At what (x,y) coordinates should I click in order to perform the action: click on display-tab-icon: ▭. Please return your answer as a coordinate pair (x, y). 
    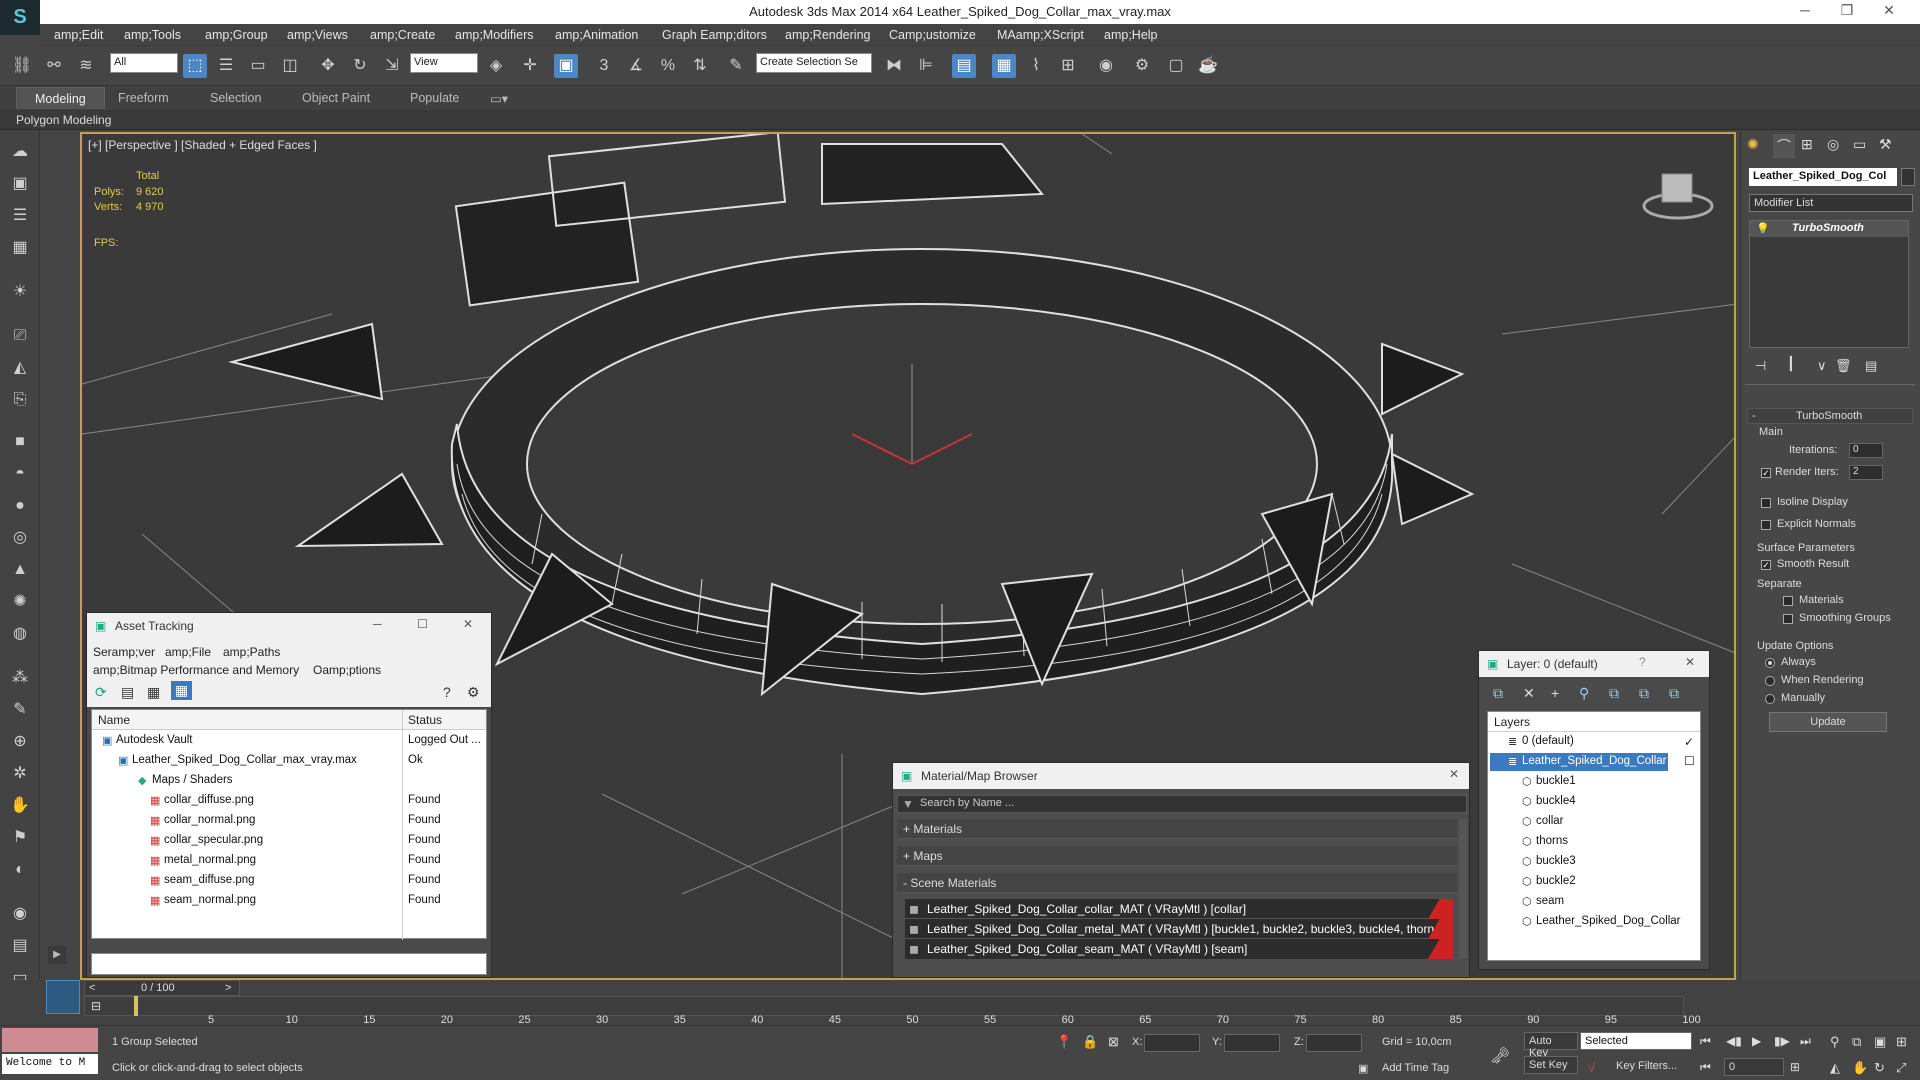
    Looking at the image, I should click on (1859, 144).